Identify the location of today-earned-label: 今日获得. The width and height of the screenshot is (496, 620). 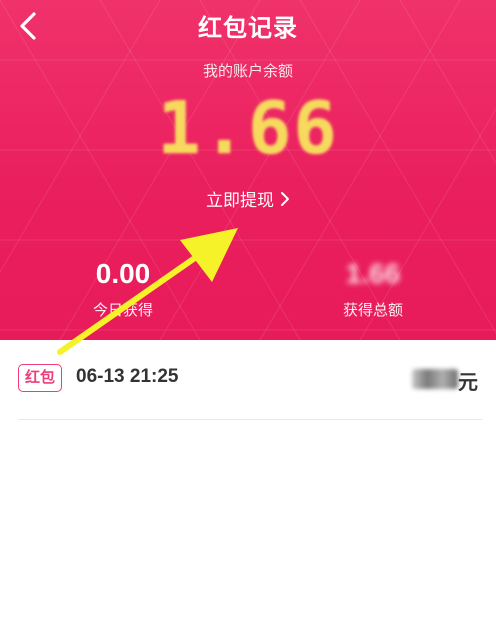
(122, 310).